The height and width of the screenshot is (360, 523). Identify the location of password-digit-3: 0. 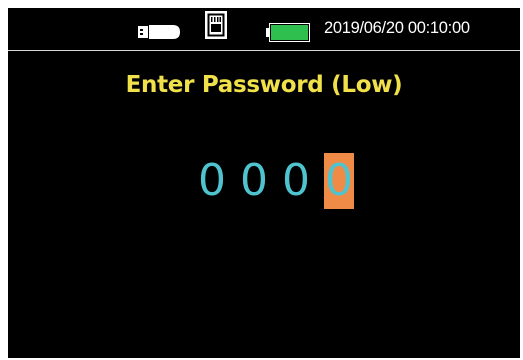
(296, 181).